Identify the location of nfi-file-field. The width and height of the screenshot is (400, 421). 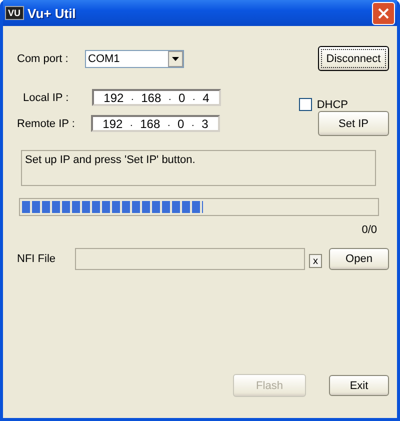
(190, 259).